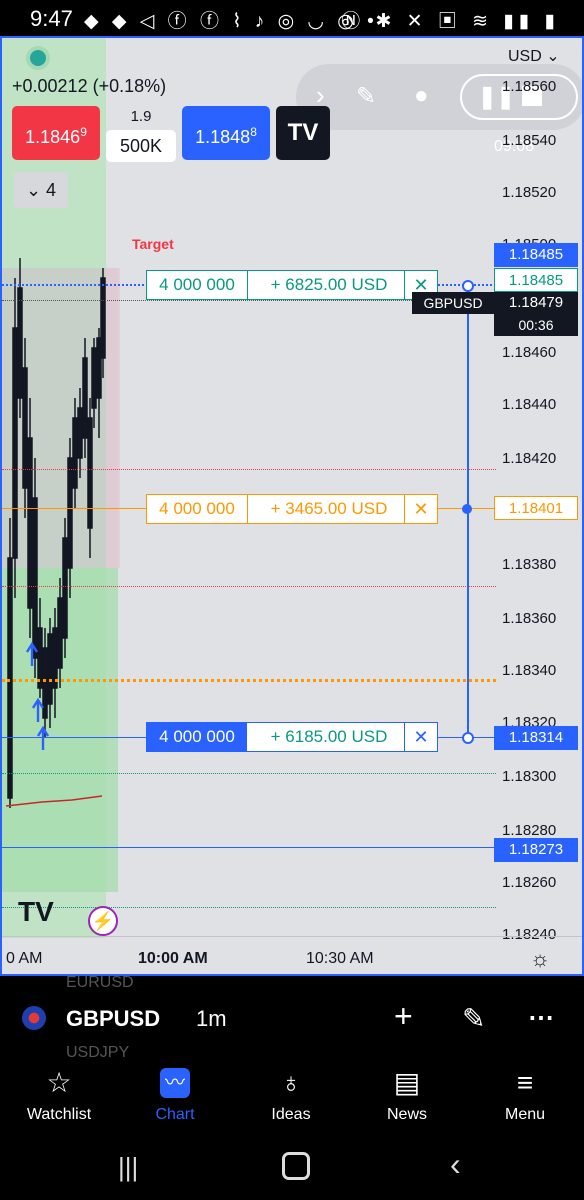  I want to click on position-pnl: + 3465.00 USD, so click(329, 508).